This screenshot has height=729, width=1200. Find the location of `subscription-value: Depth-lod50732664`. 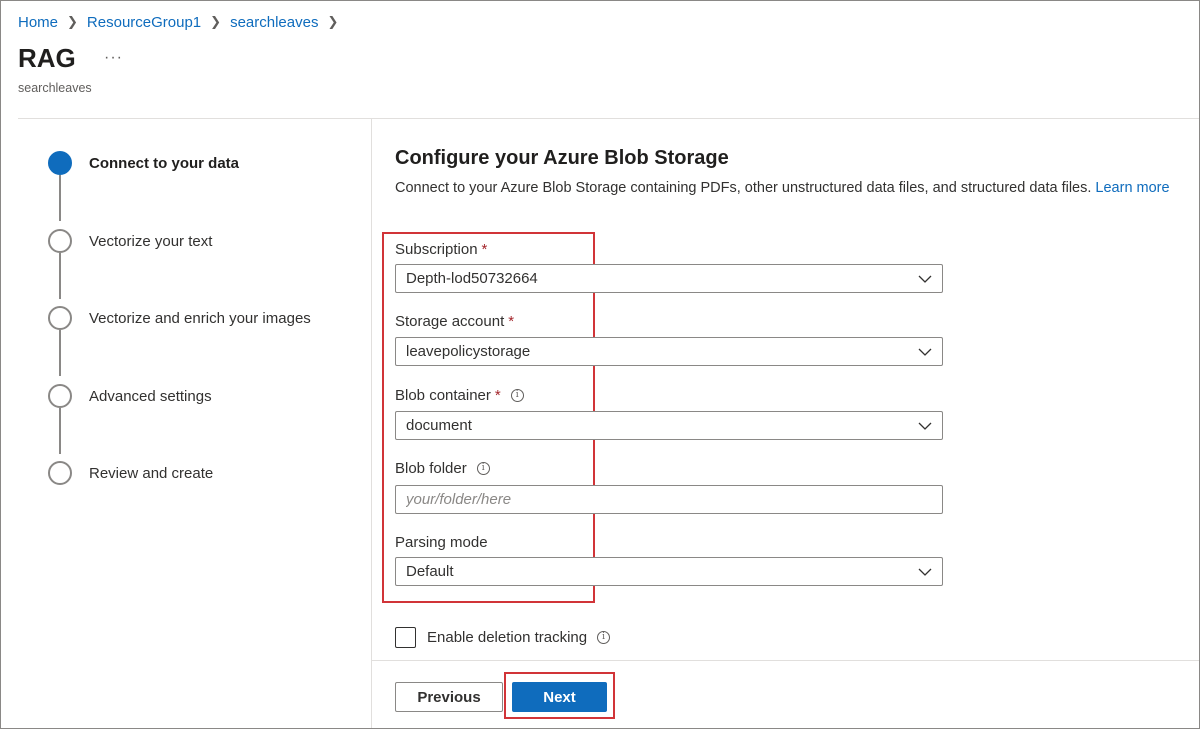

subscription-value: Depth-lod50732664 is located at coordinates (472, 278).